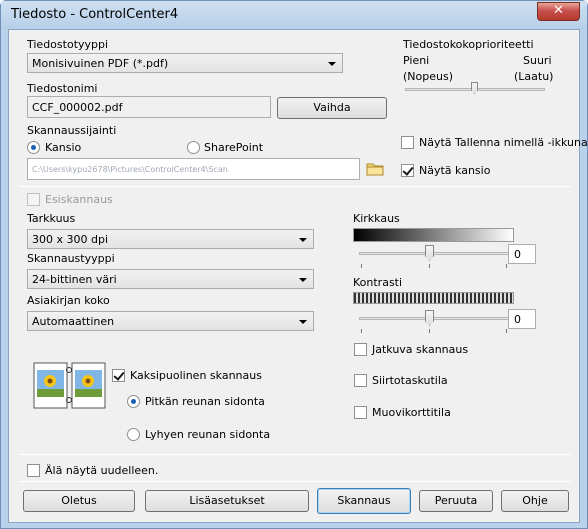  Describe the element at coordinates (522, 254) in the screenshot. I see `brightness-value-field: 0` at that location.